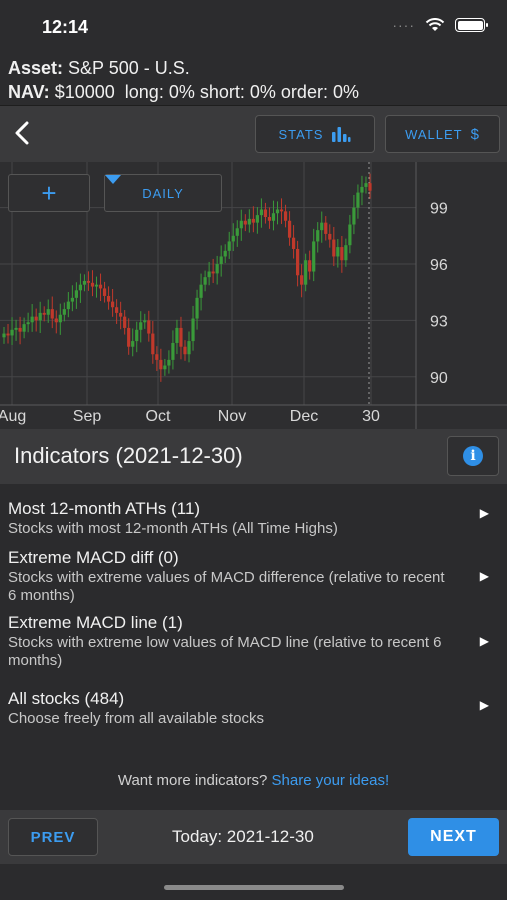 This screenshot has height=900, width=507. Describe the element at coordinates (159, 92) in the screenshot. I see `long-value: long: 0%` at that location.